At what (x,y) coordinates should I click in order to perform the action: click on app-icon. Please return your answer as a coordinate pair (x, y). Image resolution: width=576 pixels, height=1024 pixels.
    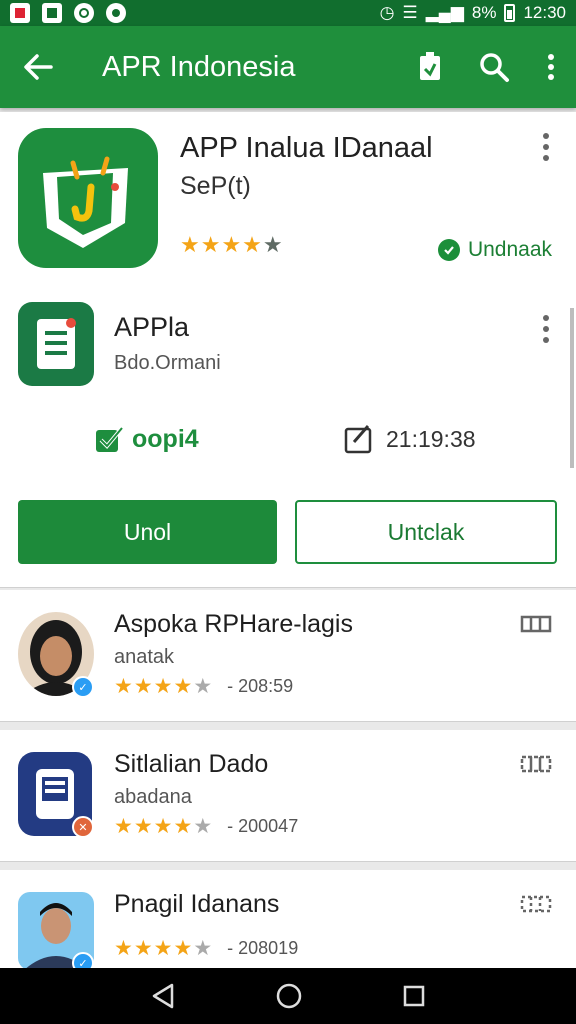
    Looking at the image, I should click on (88, 198).